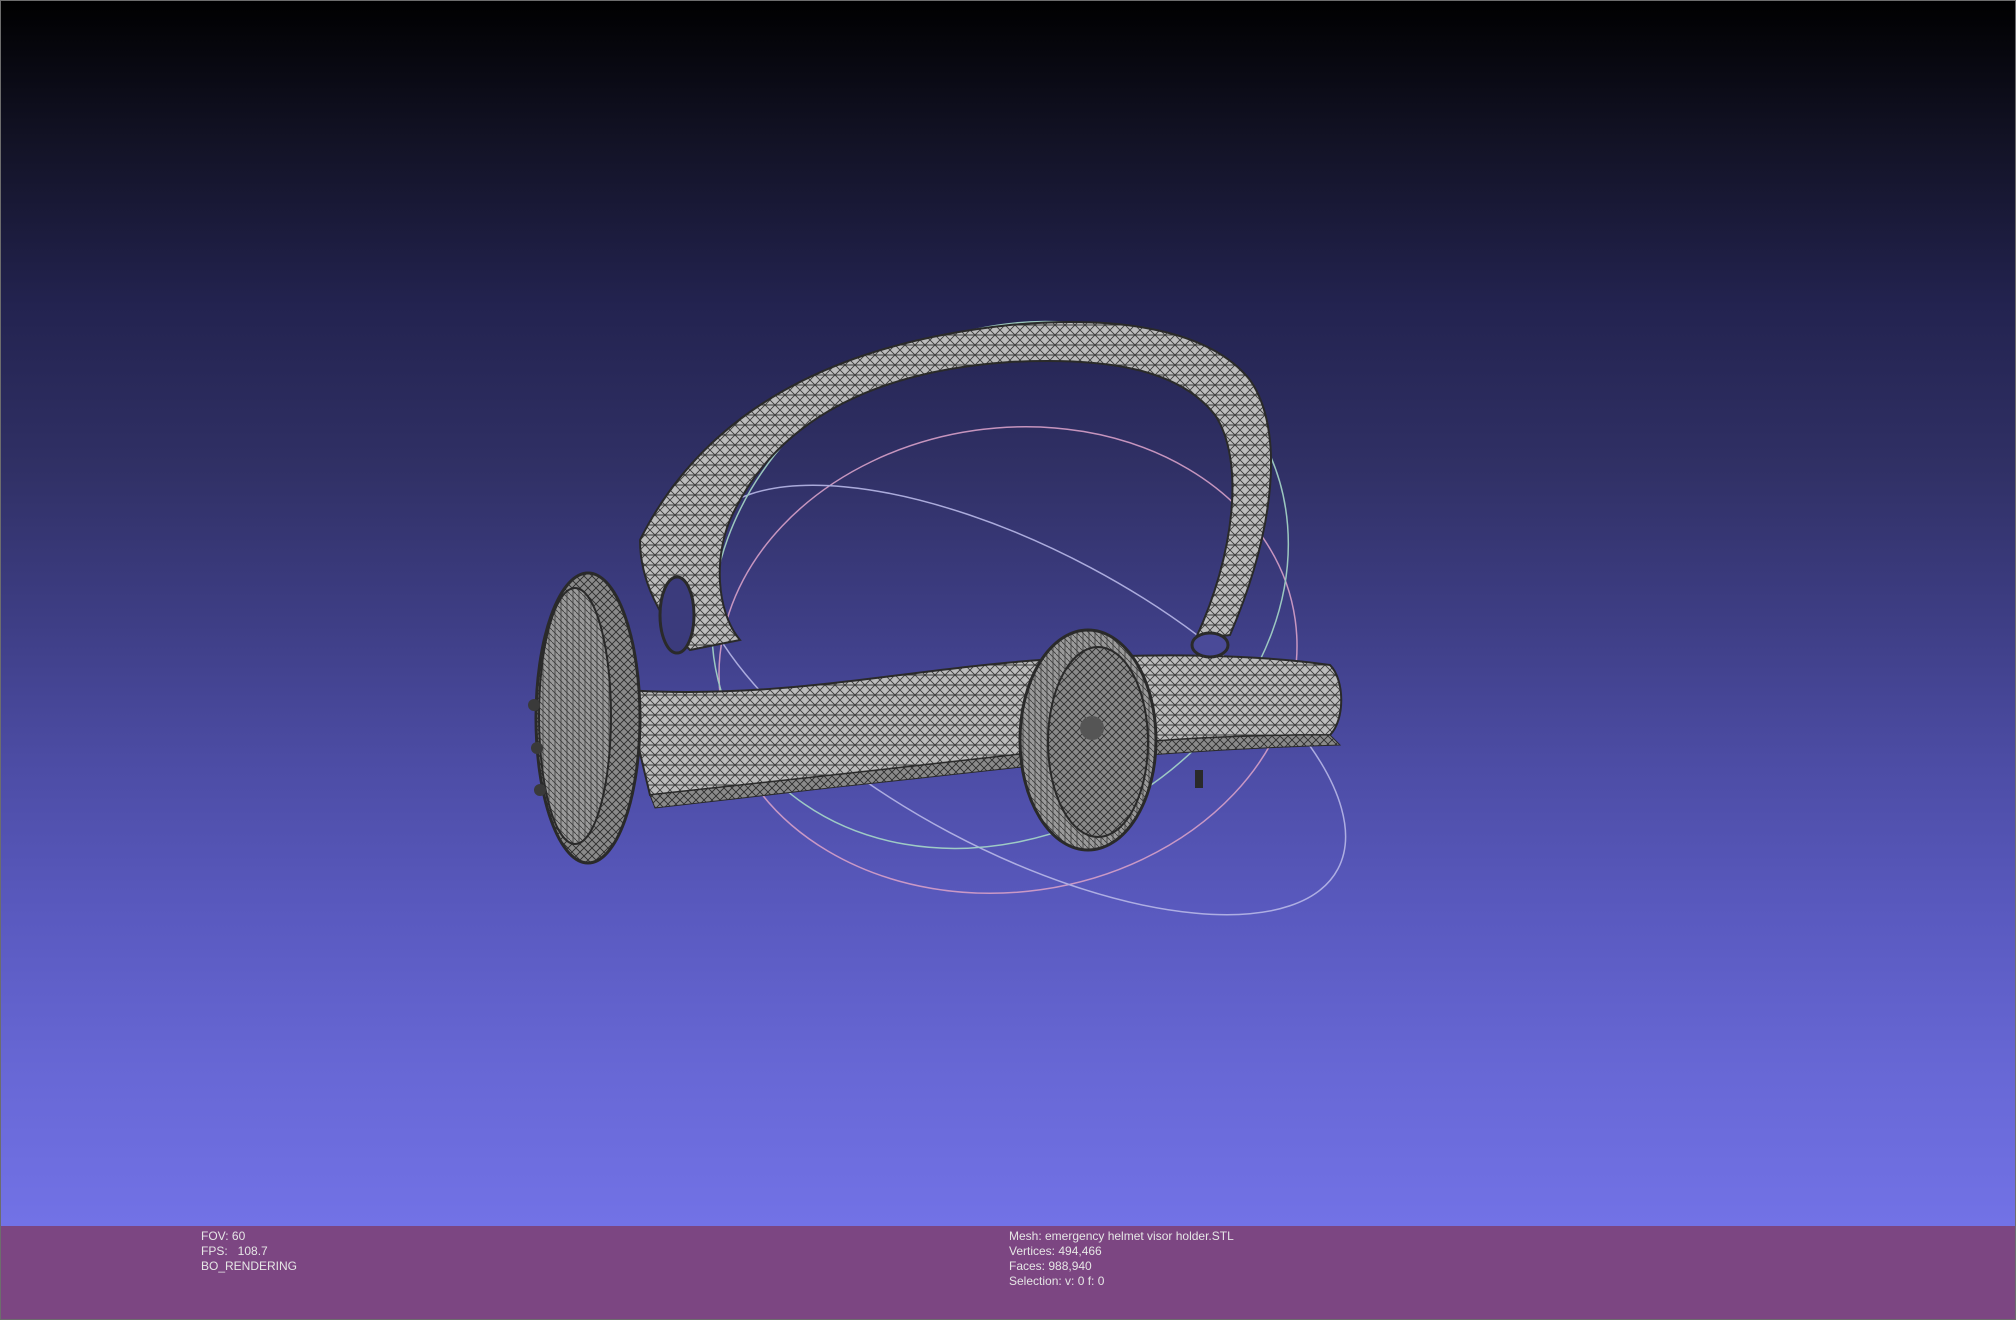  What do you see at coordinates (1008, 0) in the screenshot?
I see `frame-top-edge` at bounding box center [1008, 0].